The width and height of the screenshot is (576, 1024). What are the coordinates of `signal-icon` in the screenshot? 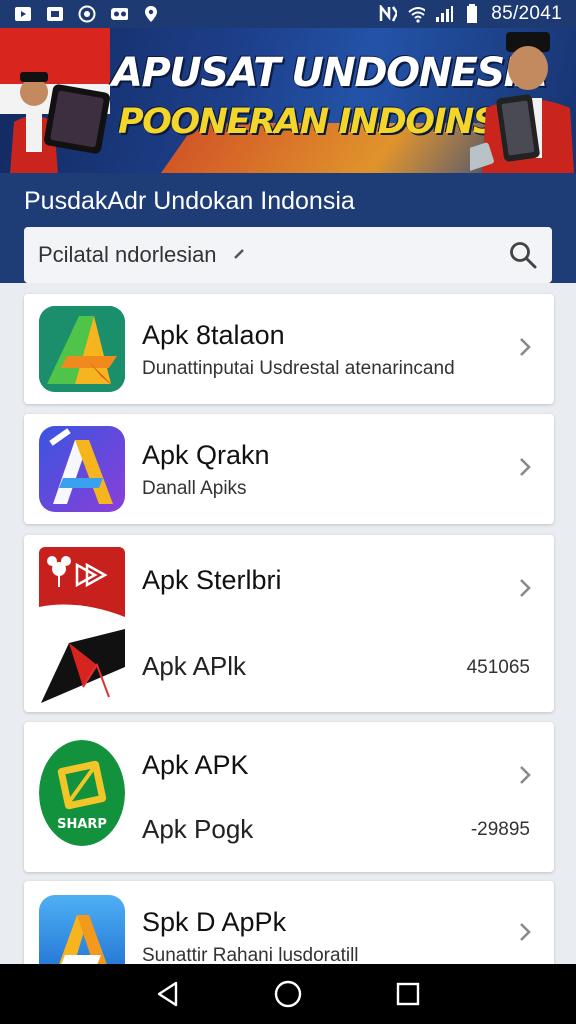 It's located at (444, 14).